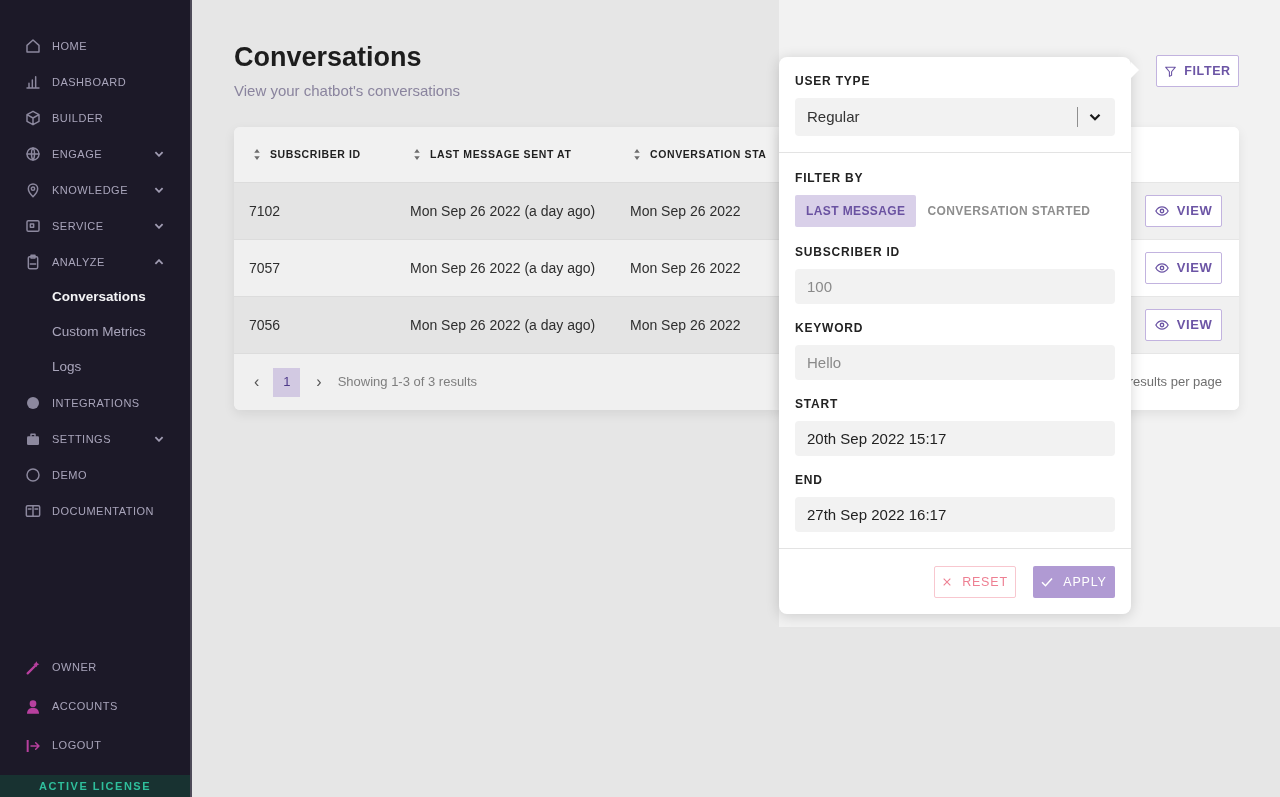 The height and width of the screenshot is (797, 1280). Describe the element at coordinates (33, 190) in the screenshot. I see `pin-icon` at that location.